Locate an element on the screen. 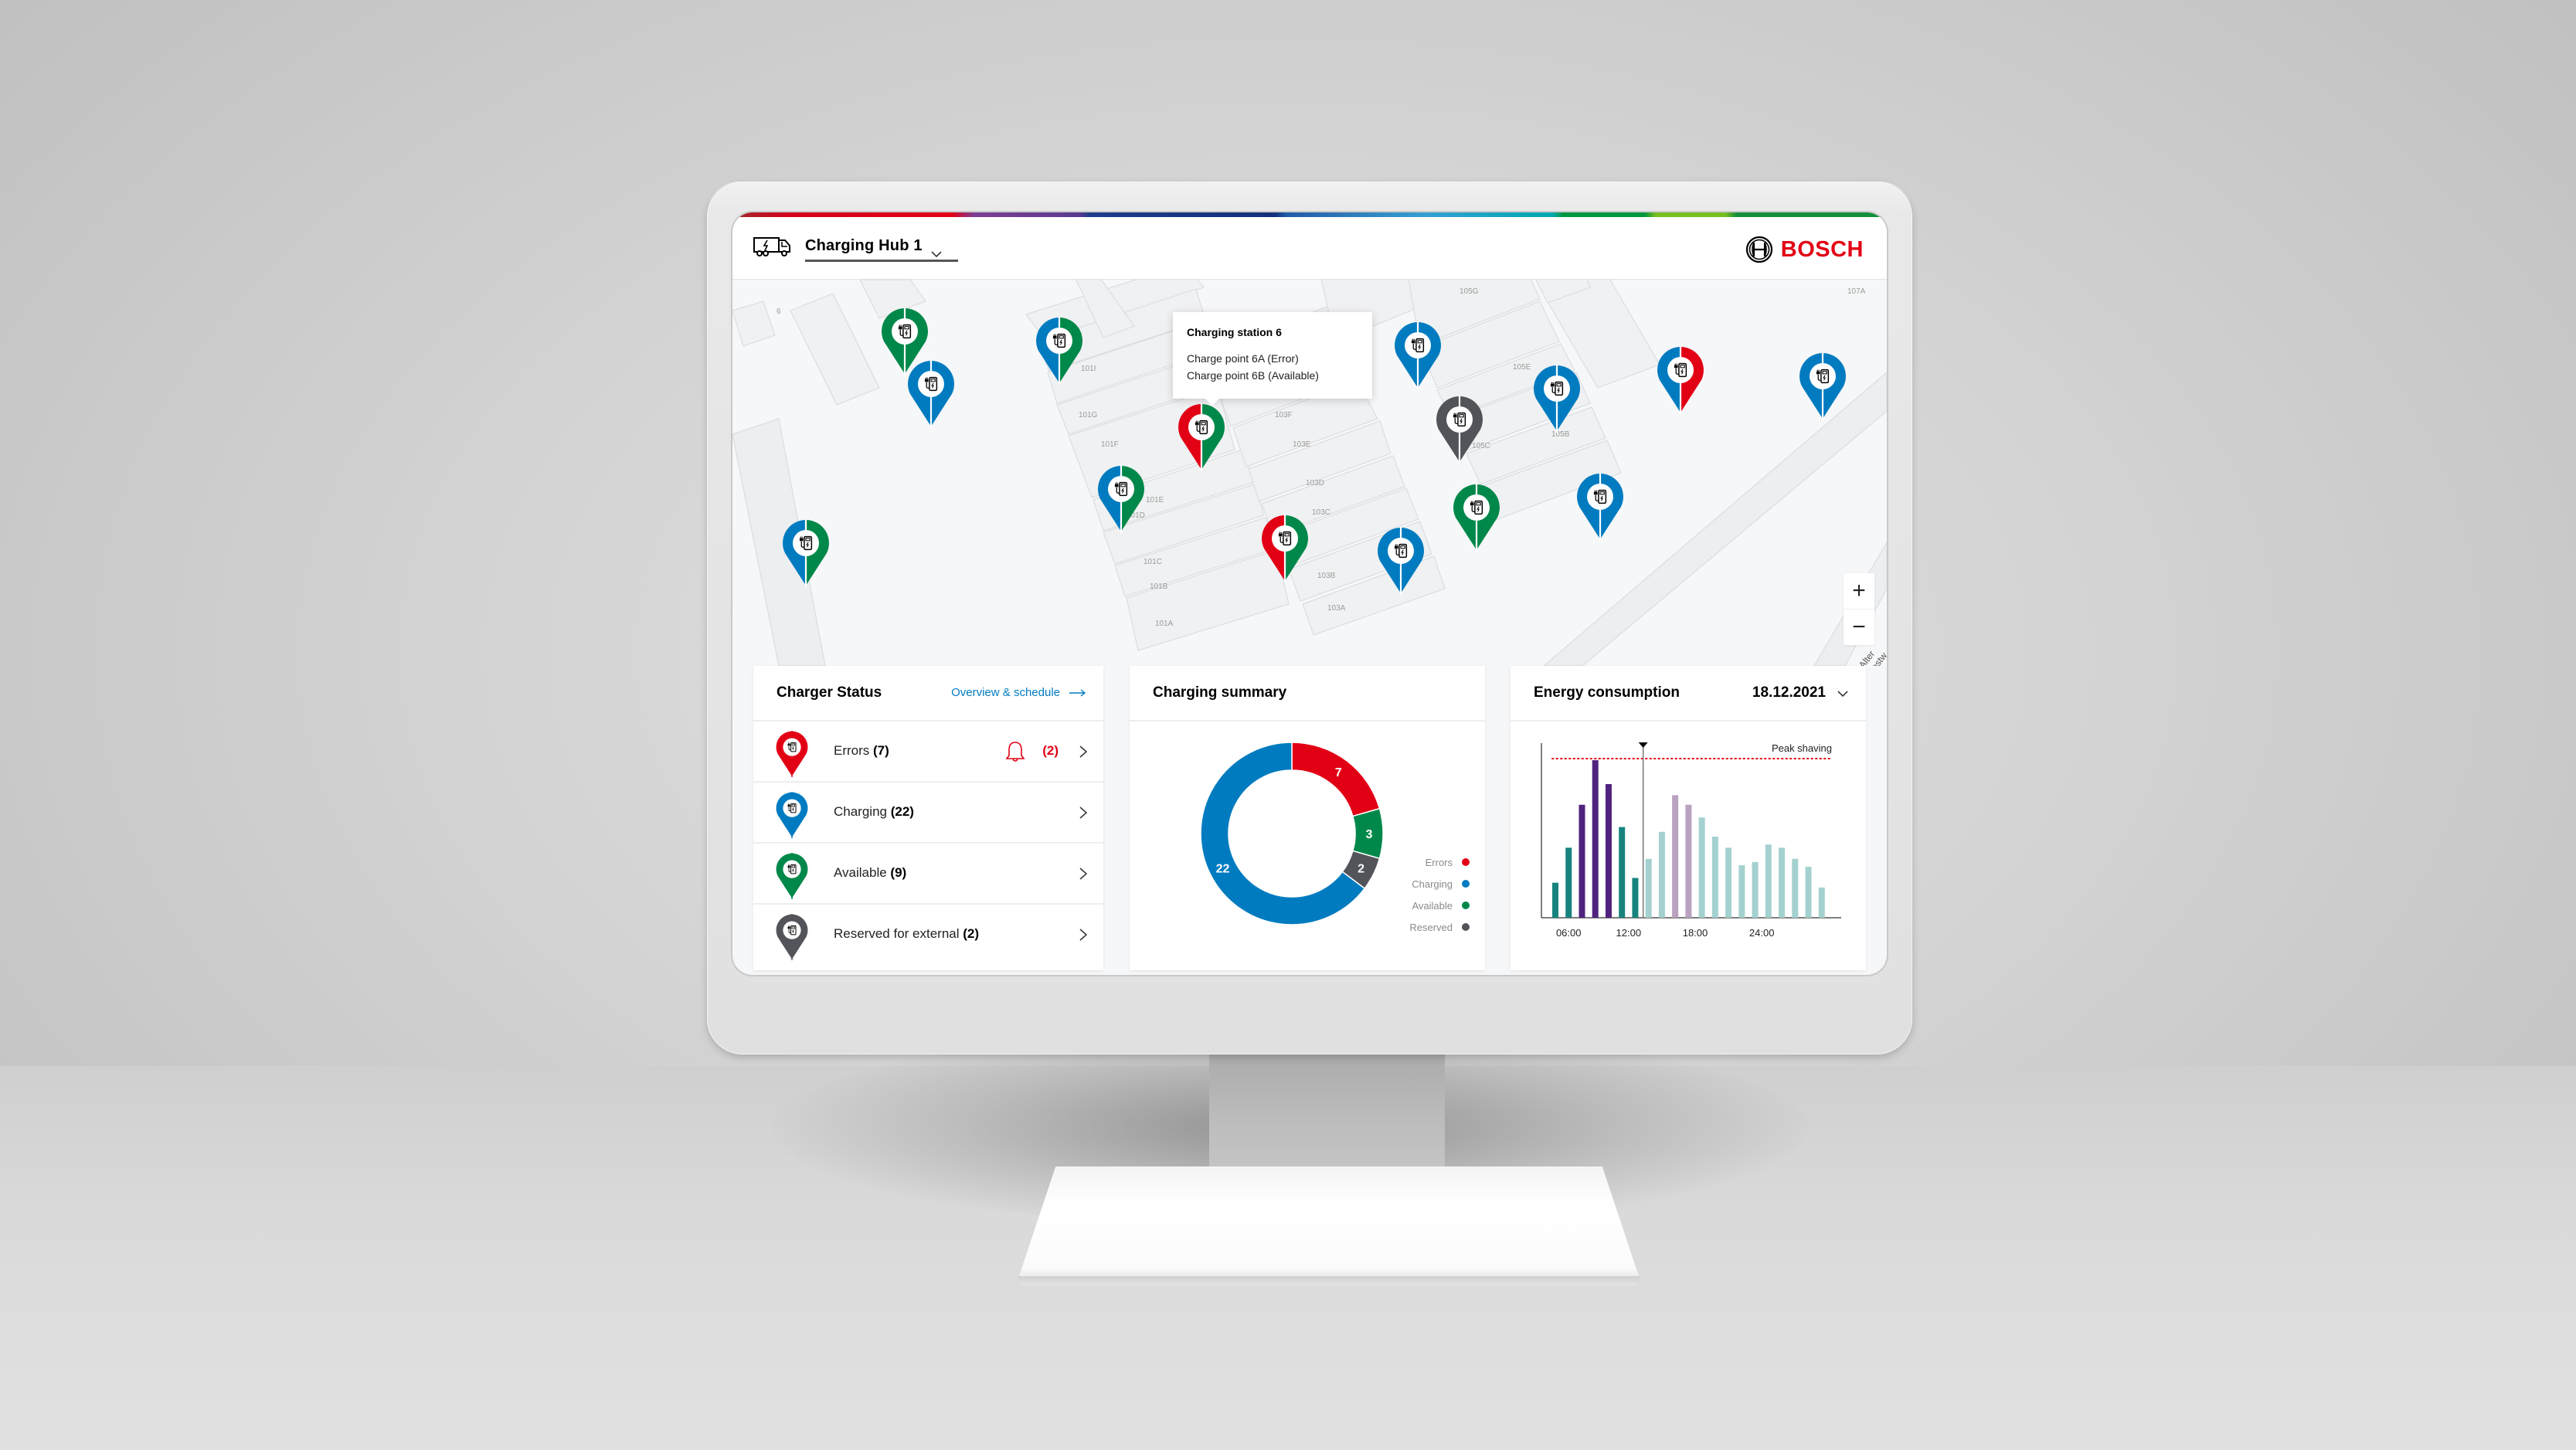 The height and width of the screenshot is (1450, 2576). link-label: Overview & schedule is located at coordinates (1005, 692).